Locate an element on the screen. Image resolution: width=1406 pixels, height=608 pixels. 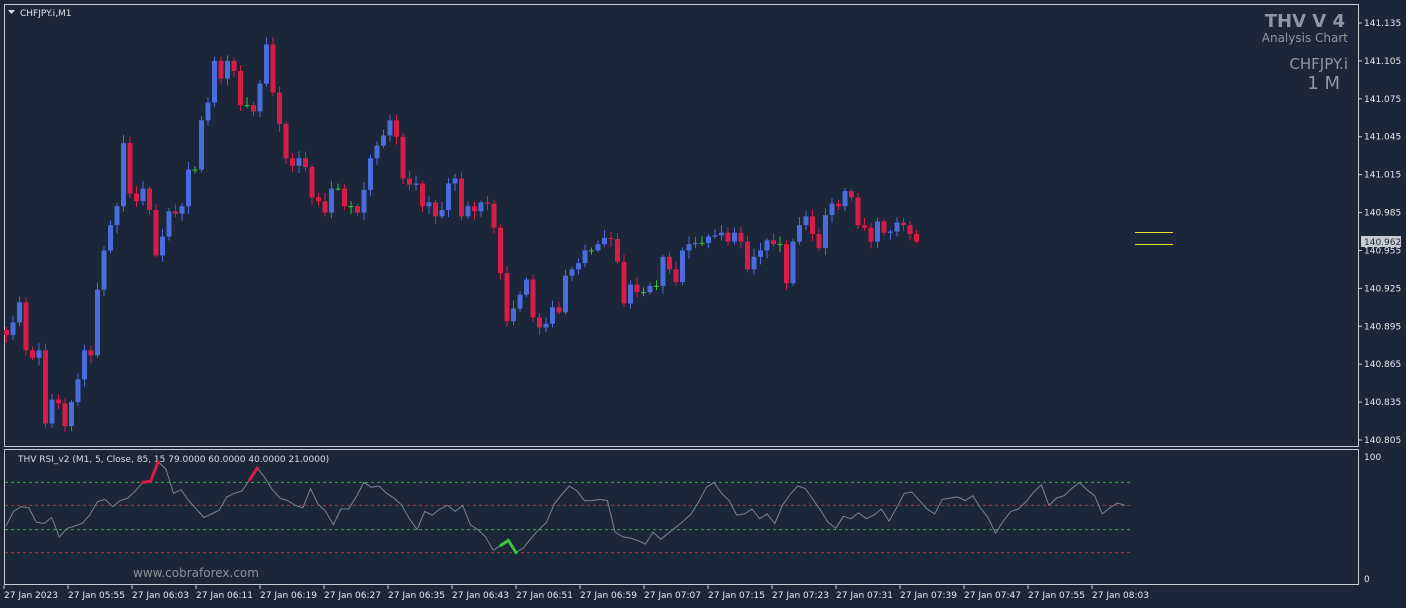
time-tick-label: 27 Jan 07:47 is located at coordinates (992, 596).